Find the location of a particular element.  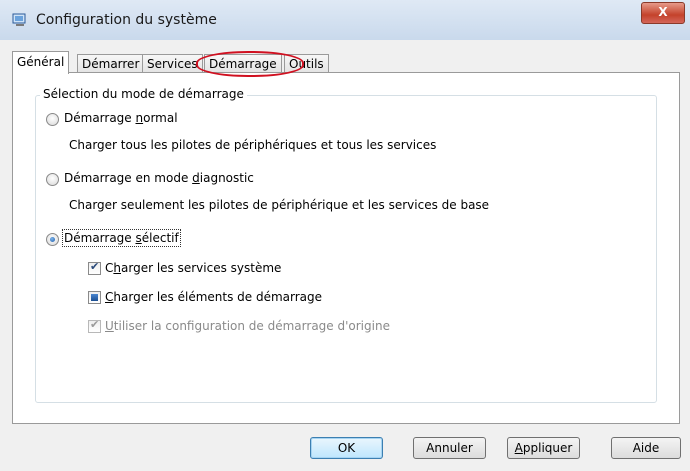

tab-label: Démarrer is located at coordinates (111, 64).